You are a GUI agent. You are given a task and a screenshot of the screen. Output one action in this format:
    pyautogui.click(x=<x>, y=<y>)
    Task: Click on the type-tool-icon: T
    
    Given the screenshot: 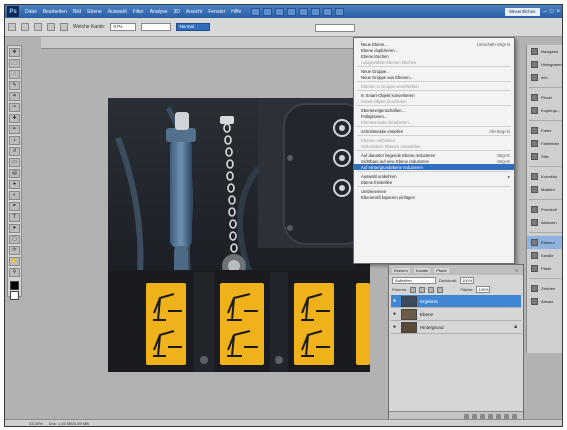 What is the action you would take?
    pyautogui.click(x=14, y=217)
    